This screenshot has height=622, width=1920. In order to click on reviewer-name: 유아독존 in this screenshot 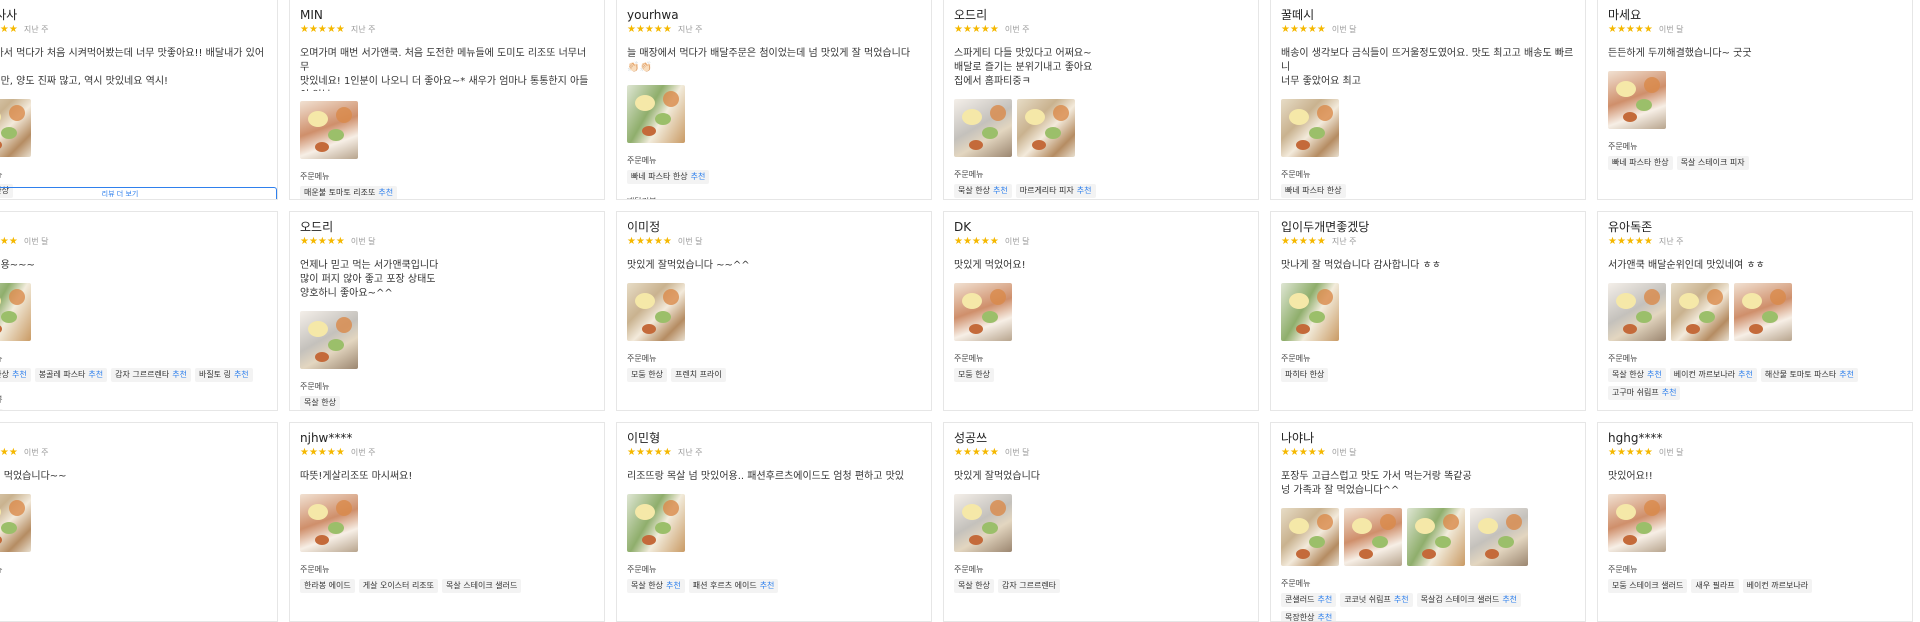, I will do `click(1755, 227)`.